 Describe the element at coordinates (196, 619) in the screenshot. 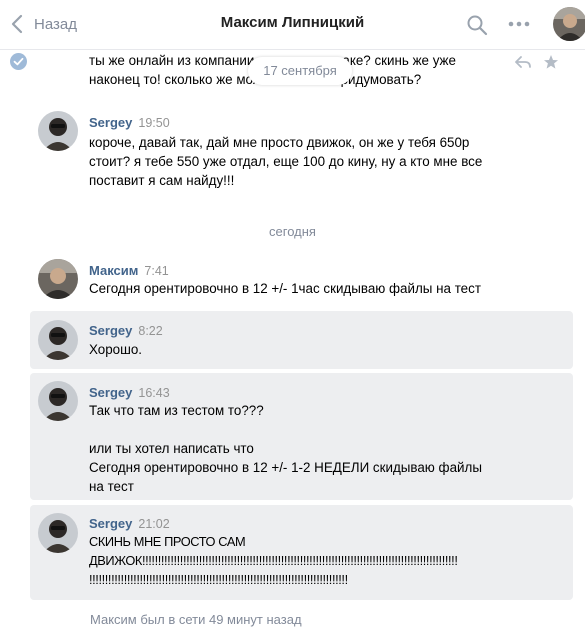

I see `online-status: Максим был в сети 49 минут назад` at that location.